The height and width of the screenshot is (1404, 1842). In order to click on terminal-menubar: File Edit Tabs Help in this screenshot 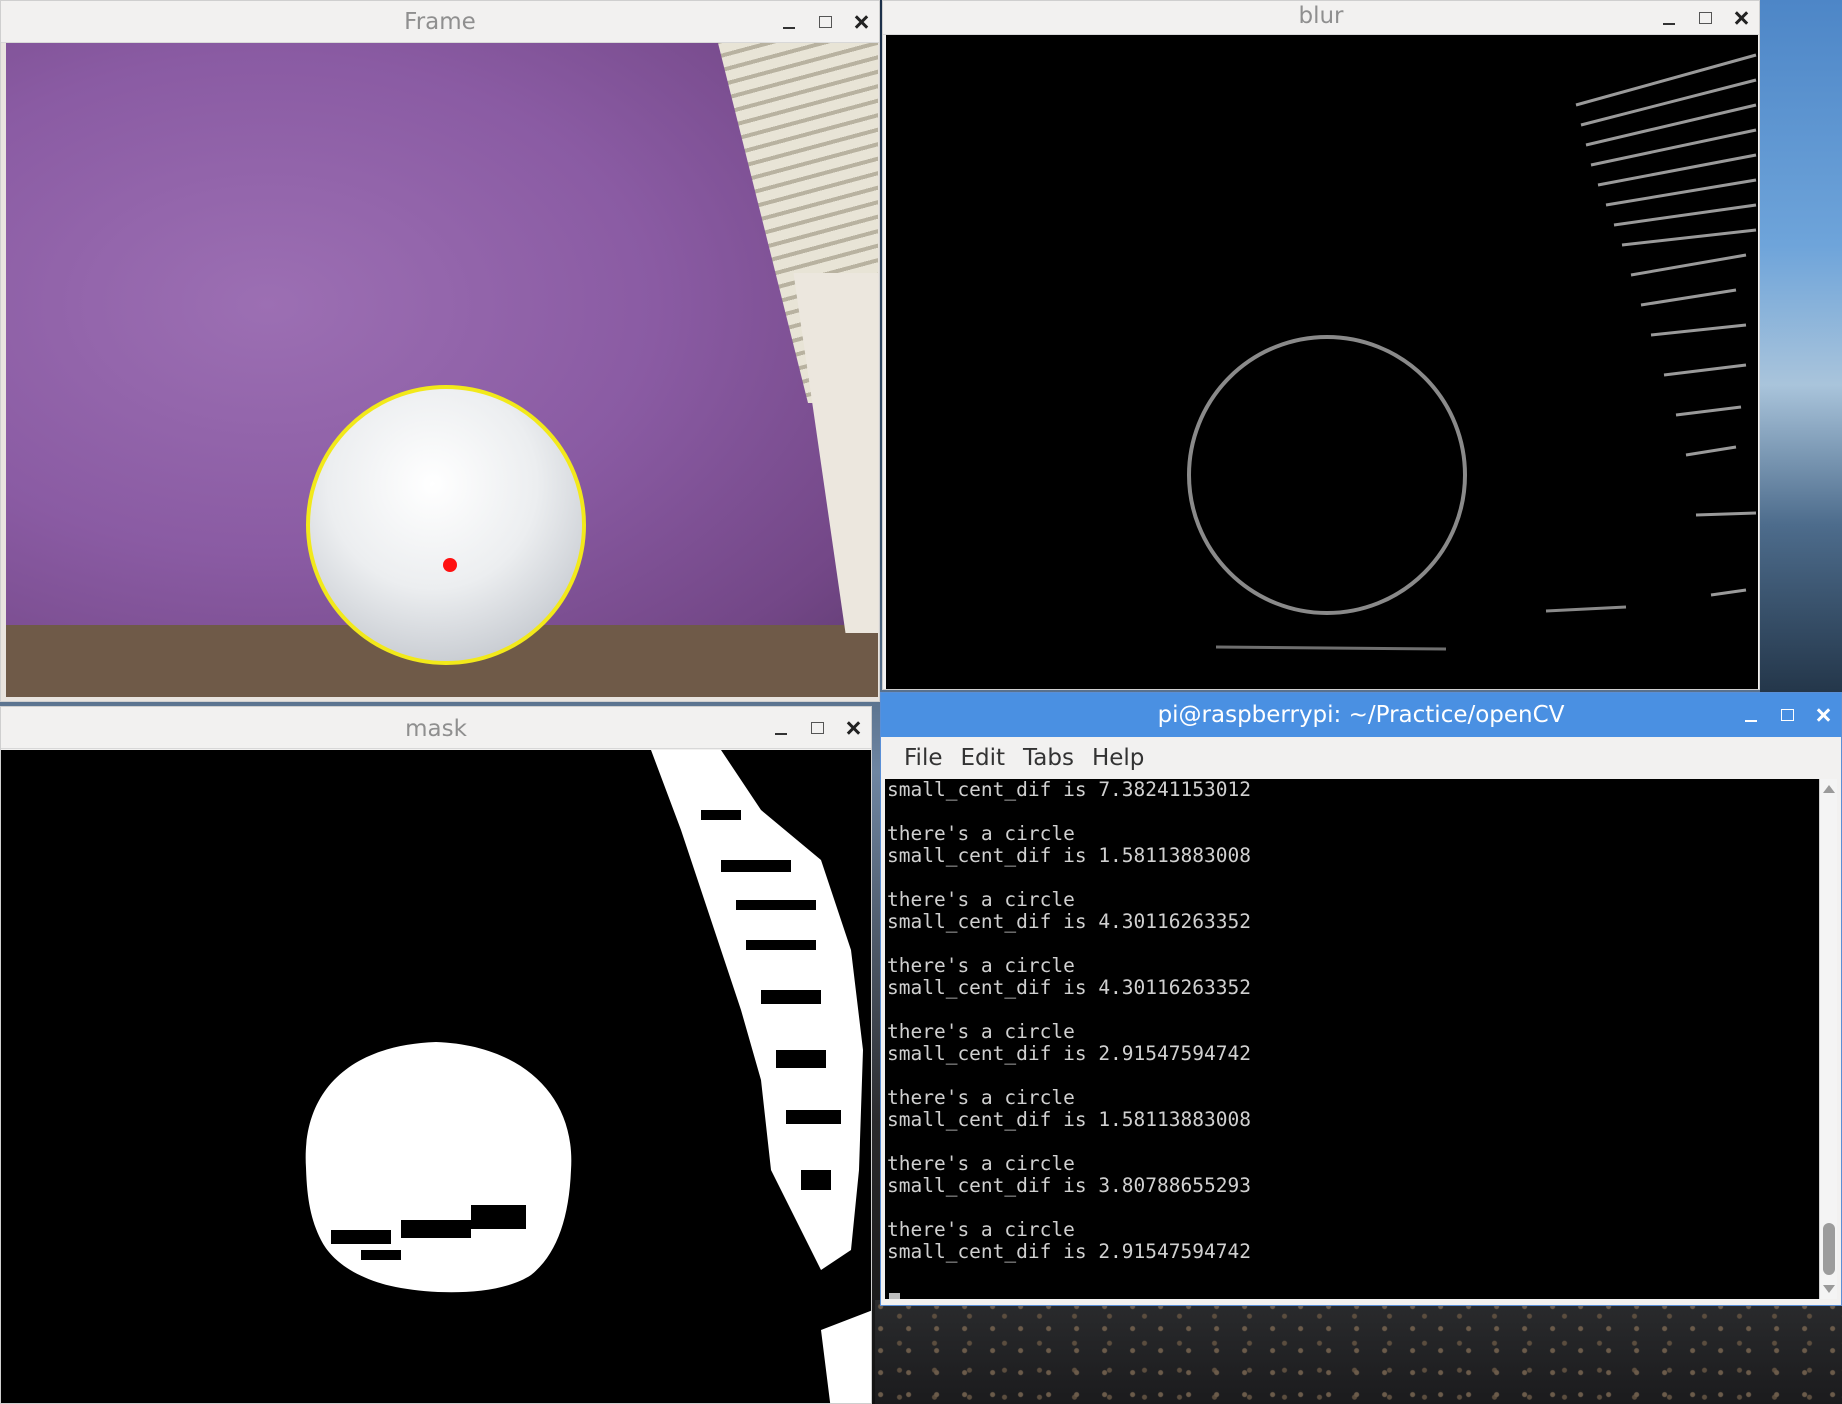, I will do `click(1361, 758)`.